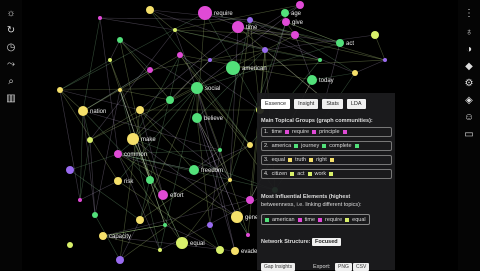  I want to click on tab-stats: Stats, so click(332, 104).